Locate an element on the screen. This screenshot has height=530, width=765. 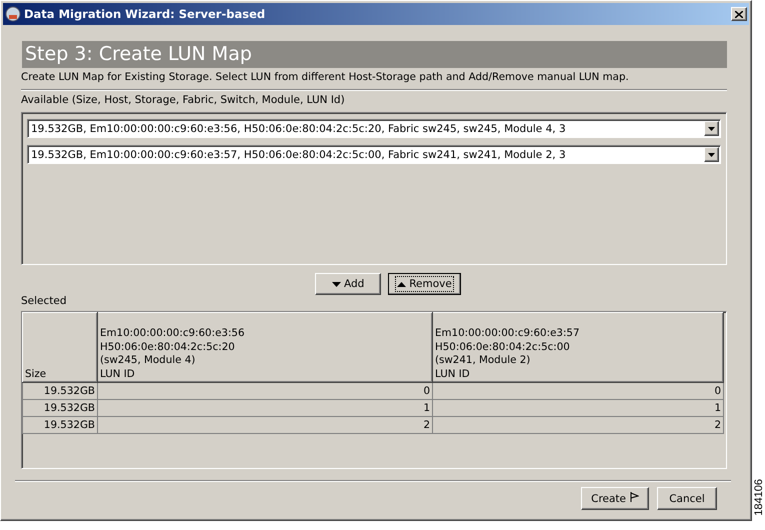
up-triangle-icon is located at coordinates (401, 284).